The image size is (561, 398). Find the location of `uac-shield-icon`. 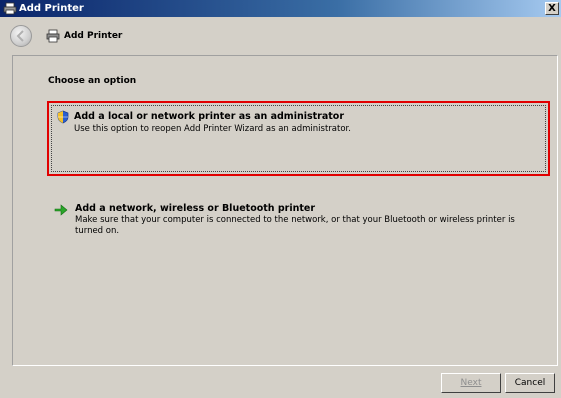

uac-shield-icon is located at coordinates (63, 117).